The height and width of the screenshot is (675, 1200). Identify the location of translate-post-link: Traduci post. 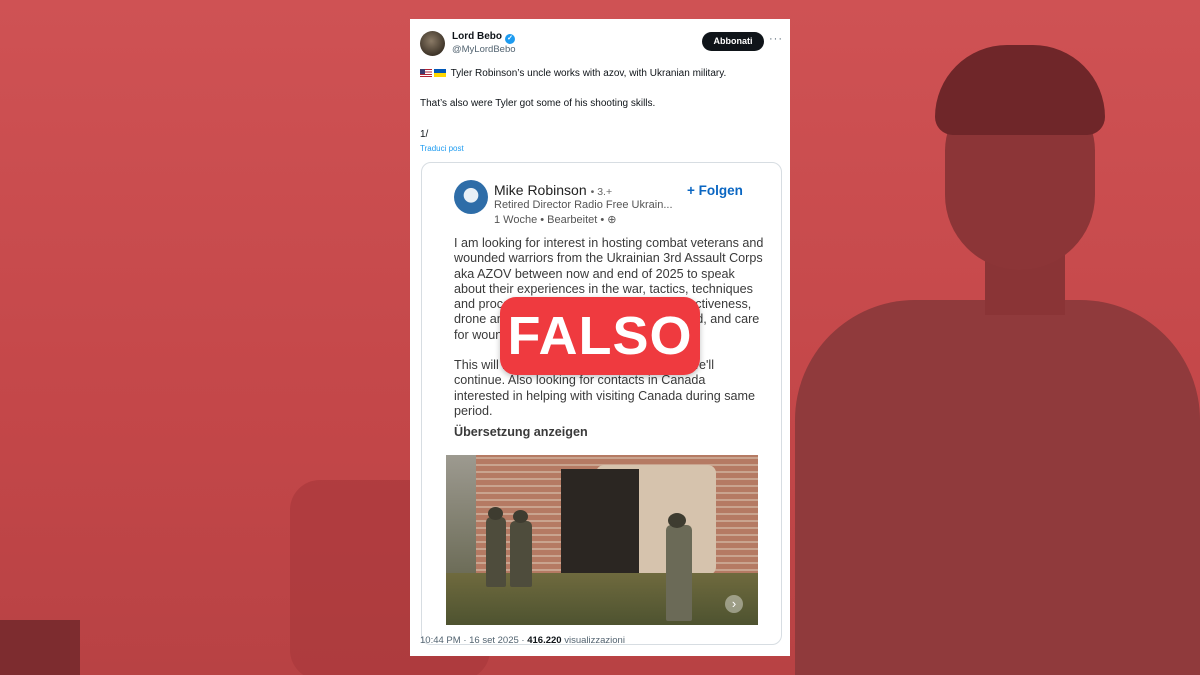
(442, 148).